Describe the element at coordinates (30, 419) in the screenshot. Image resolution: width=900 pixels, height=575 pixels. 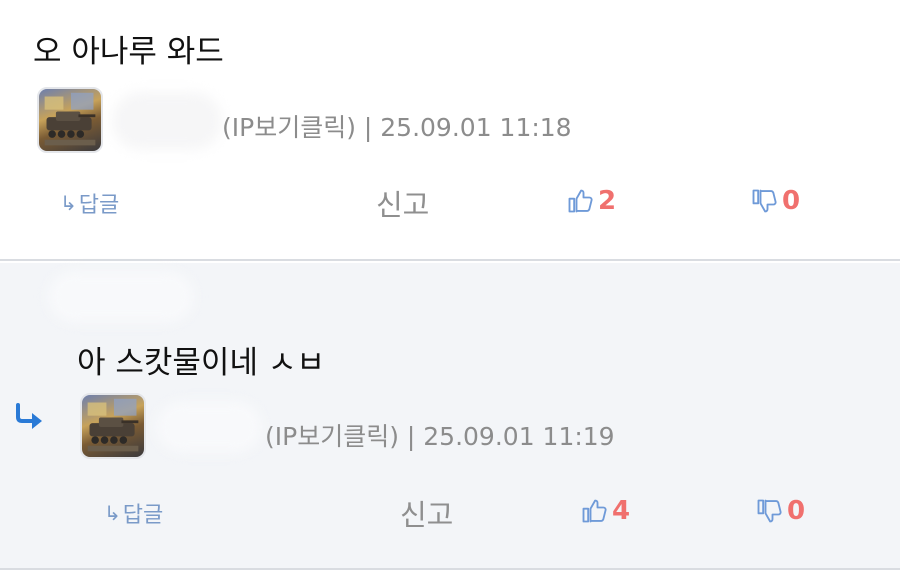
I see `nested-reply-icon` at that location.